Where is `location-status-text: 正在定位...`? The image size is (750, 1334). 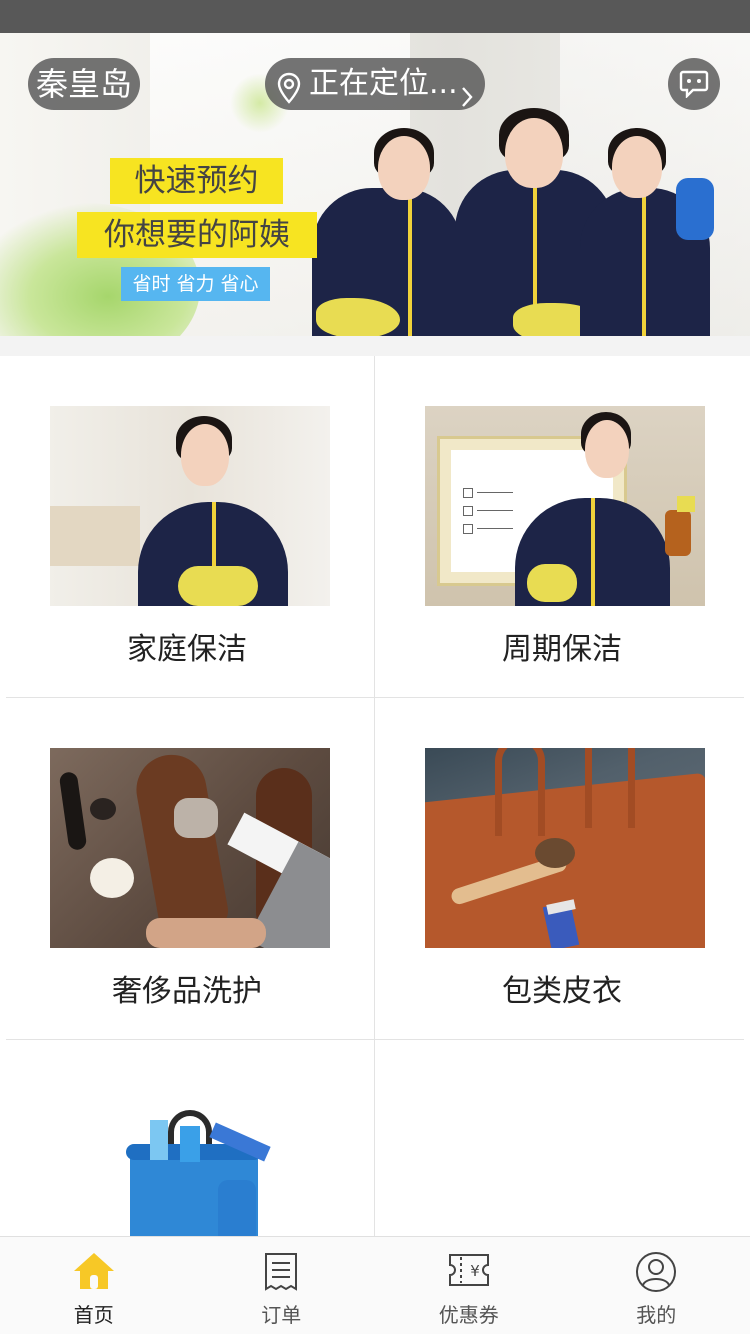
location-status-text: 正在定位... is located at coordinates (383, 83).